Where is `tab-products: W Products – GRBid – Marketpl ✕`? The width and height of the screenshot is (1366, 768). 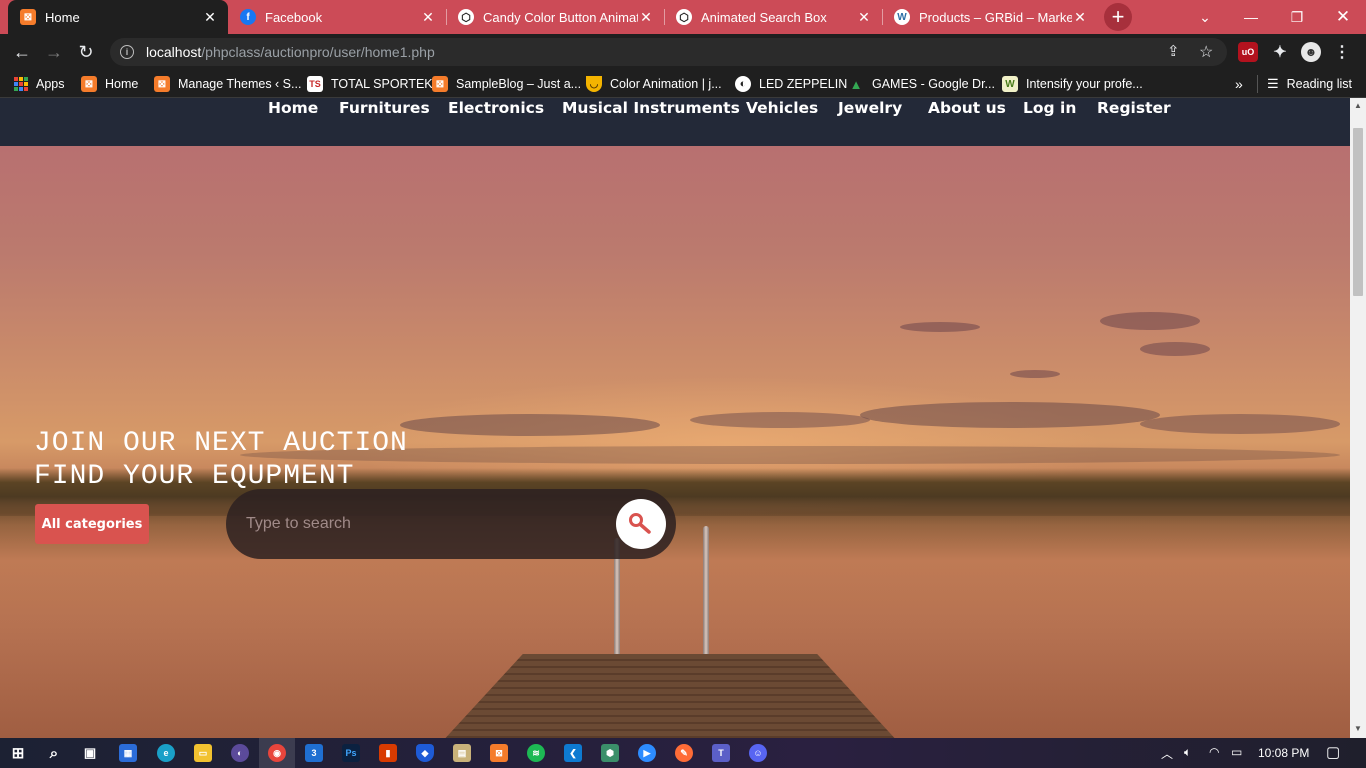
tab-products: W Products – GRBid – Marketpl ✕ is located at coordinates (990, 17).